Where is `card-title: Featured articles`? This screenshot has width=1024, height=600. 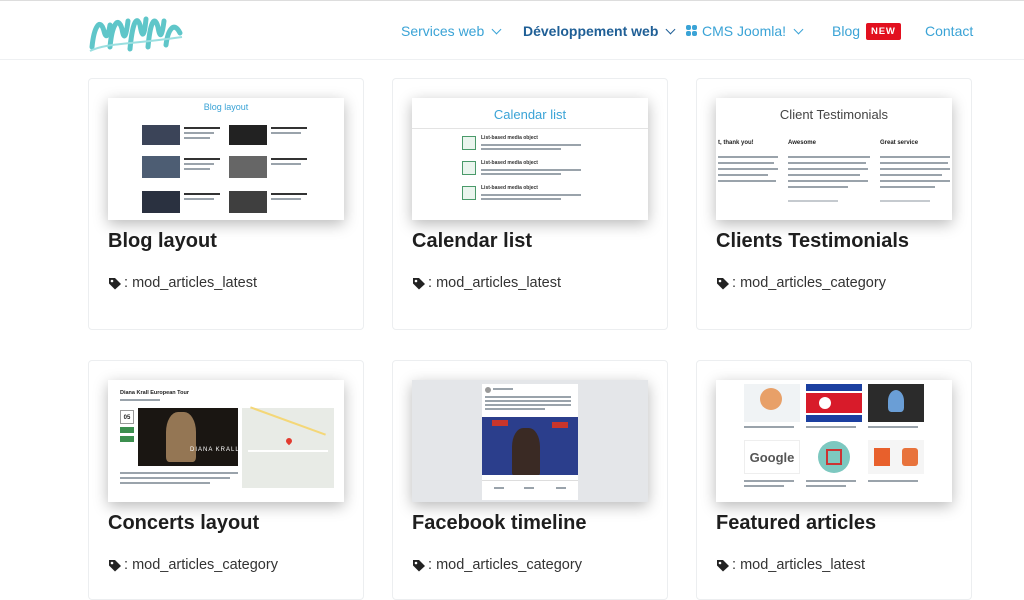
card-title: Featured articles is located at coordinates (796, 523).